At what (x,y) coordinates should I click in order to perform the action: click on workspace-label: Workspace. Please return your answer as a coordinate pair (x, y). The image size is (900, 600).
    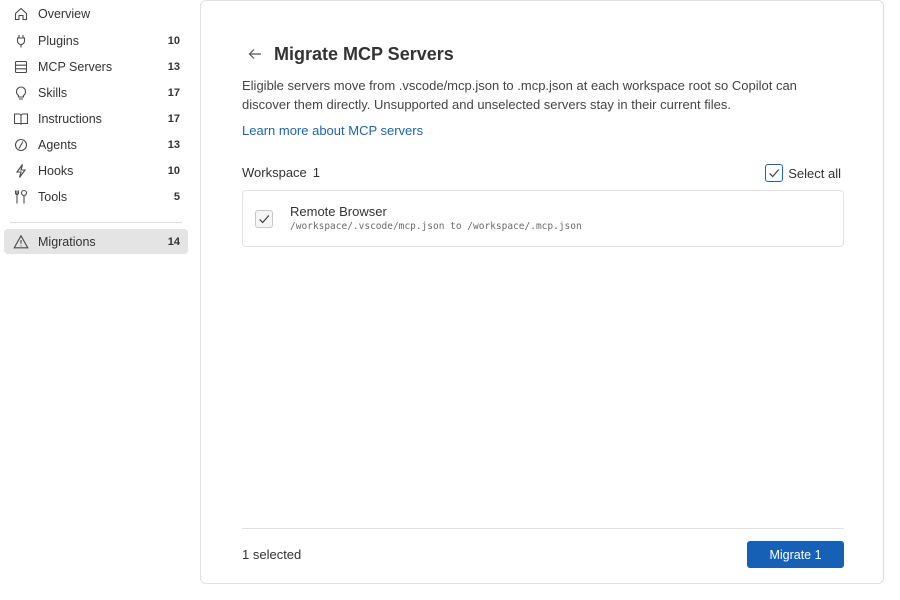
    Looking at the image, I should click on (274, 172).